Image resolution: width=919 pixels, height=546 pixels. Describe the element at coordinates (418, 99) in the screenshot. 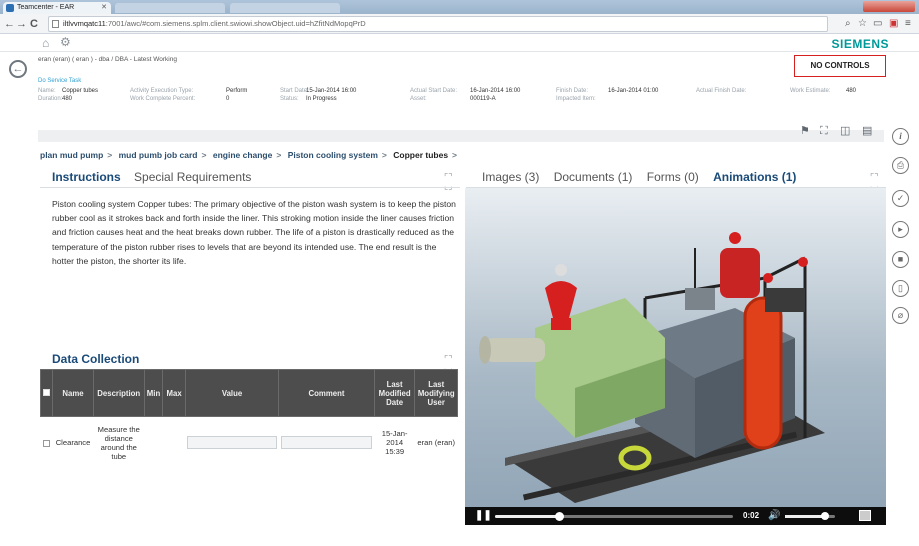

I see `asset-label: Asset:` at that location.